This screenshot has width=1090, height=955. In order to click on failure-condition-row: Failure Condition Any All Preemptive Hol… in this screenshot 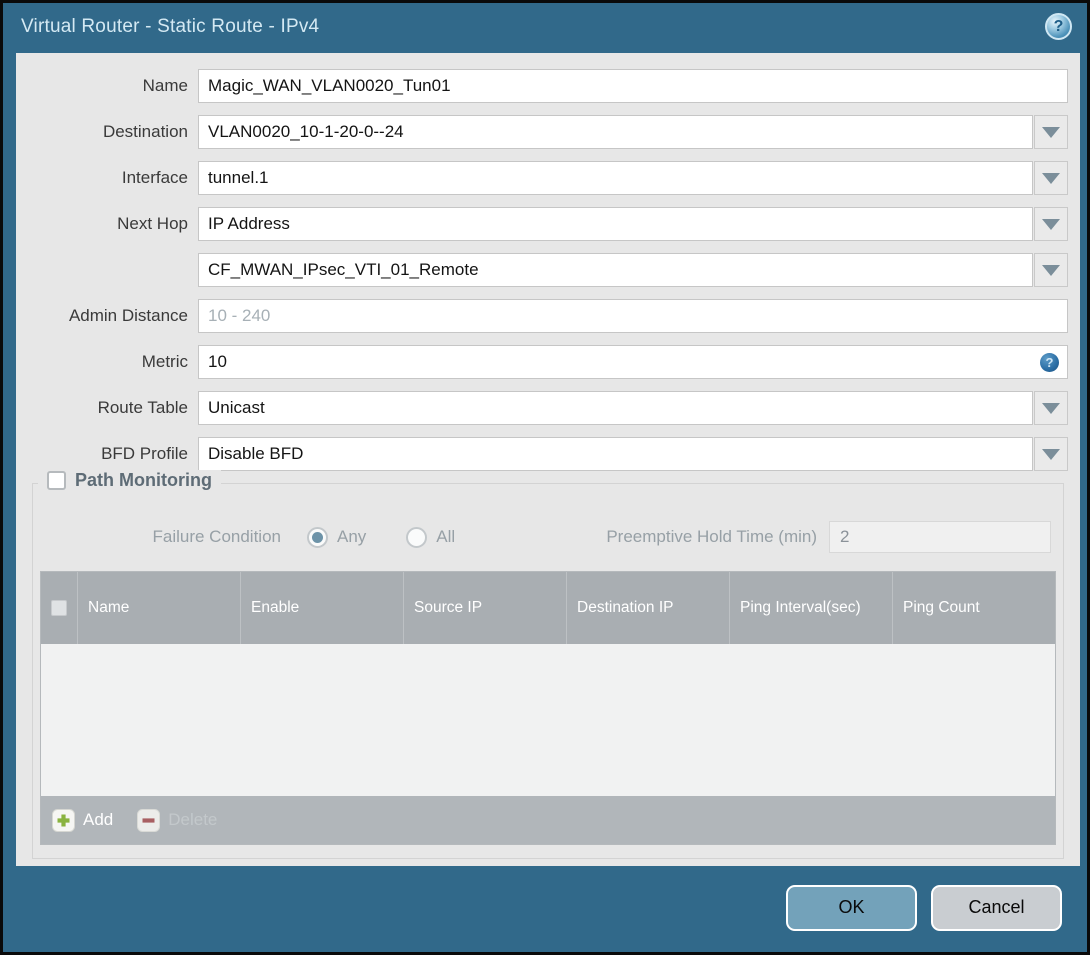, I will do `click(542, 537)`.